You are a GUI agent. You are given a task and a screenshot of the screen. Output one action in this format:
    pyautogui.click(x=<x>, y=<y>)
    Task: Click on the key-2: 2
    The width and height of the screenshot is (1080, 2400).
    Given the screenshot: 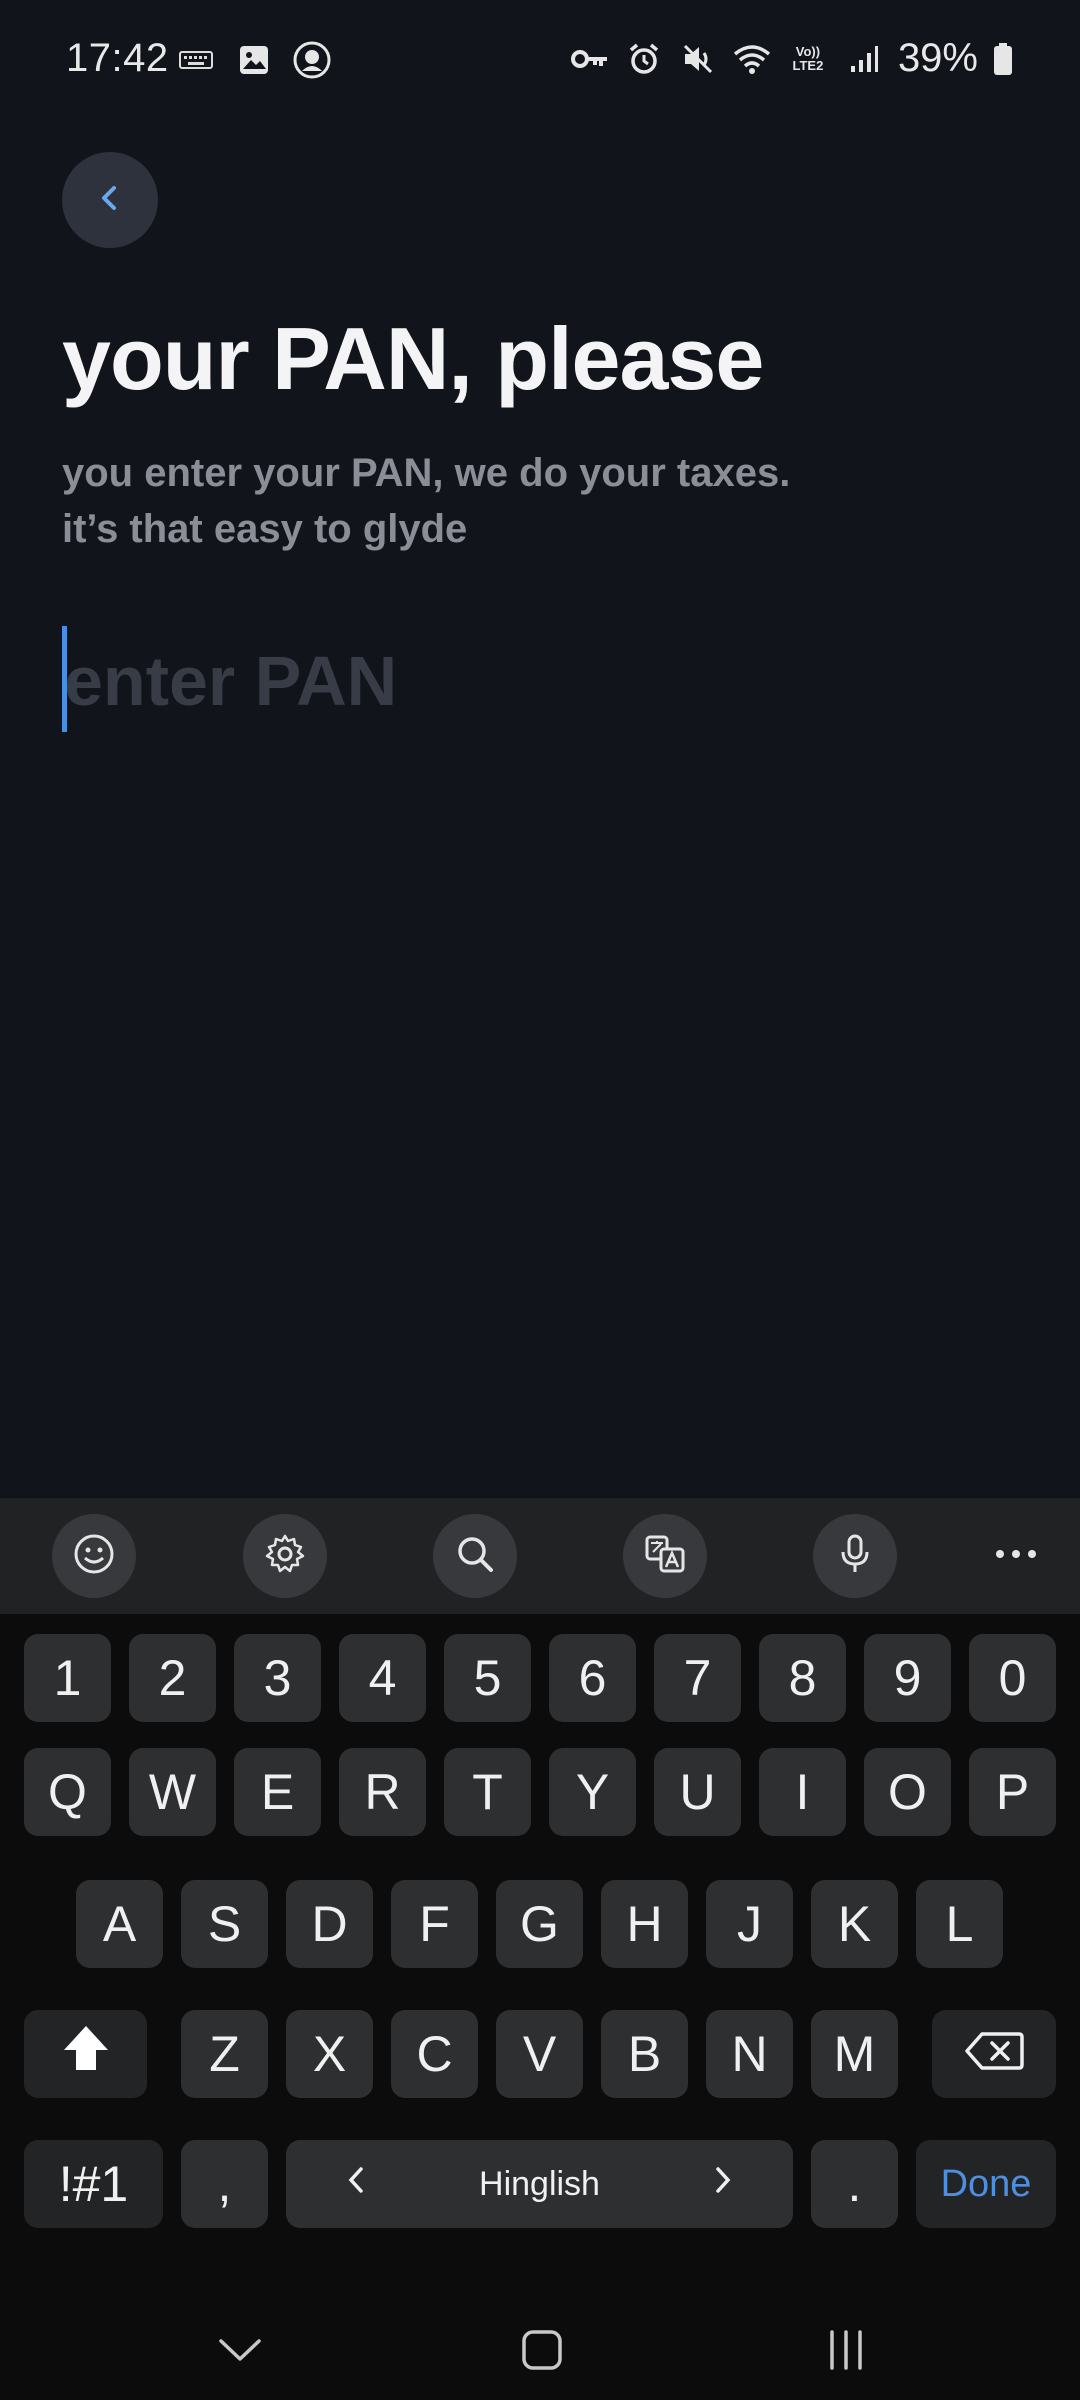 What is the action you would take?
    pyautogui.click(x=172, y=1678)
    